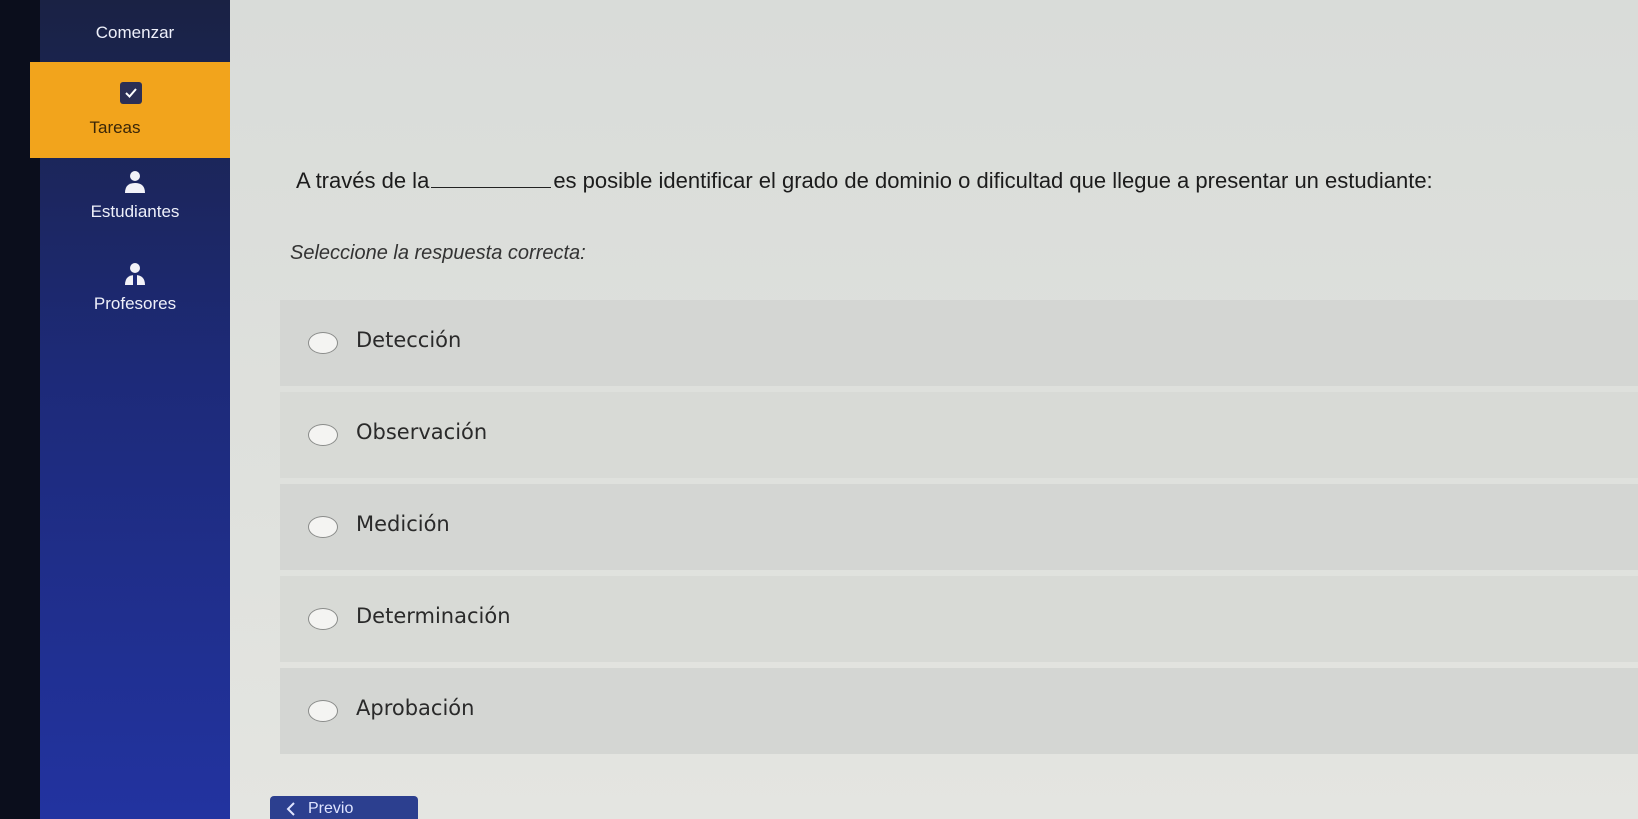 The height and width of the screenshot is (819, 1638). What do you see at coordinates (409, 340) in the screenshot?
I see `option-label: Detección` at bounding box center [409, 340].